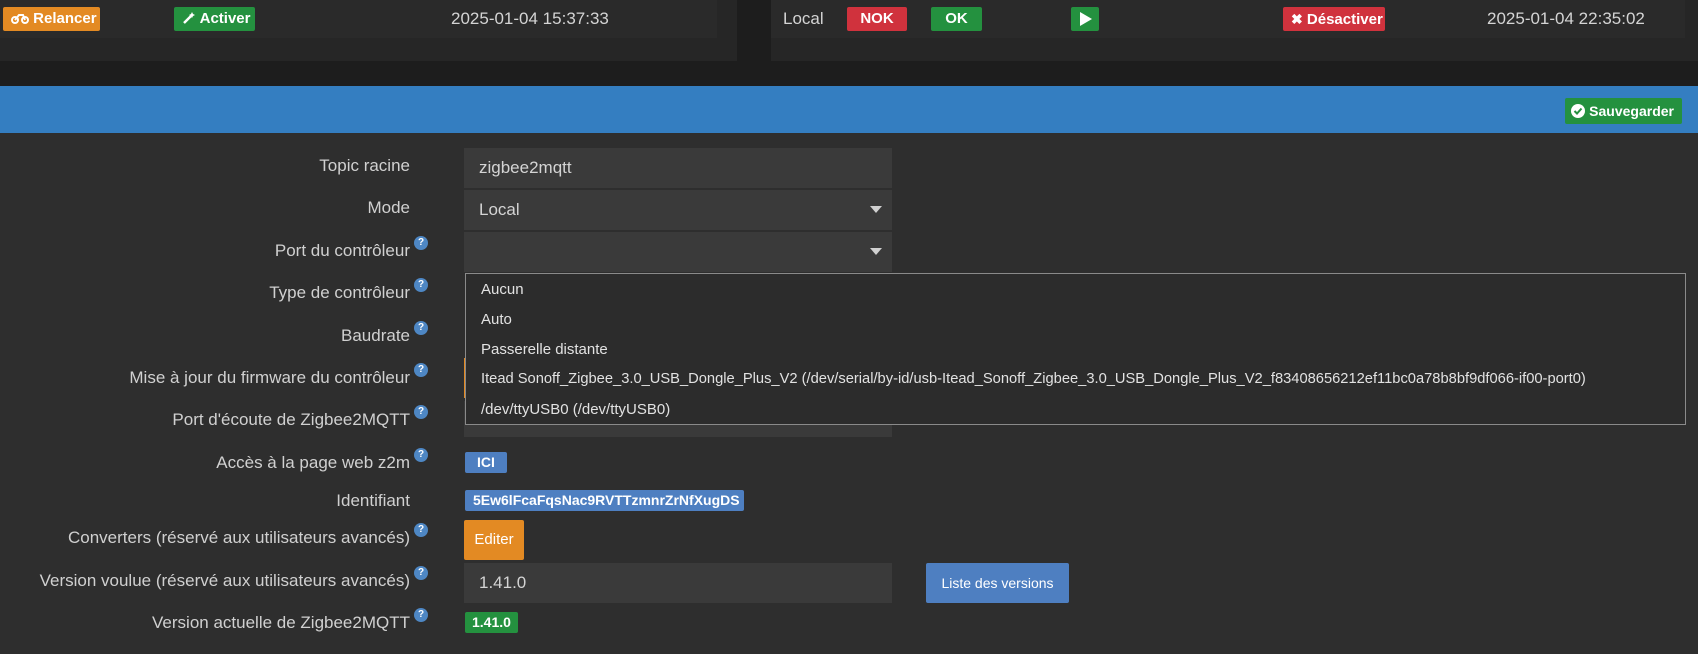 This screenshot has height=654, width=1698. I want to click on nok-badge: NOK, so click(877, 19).